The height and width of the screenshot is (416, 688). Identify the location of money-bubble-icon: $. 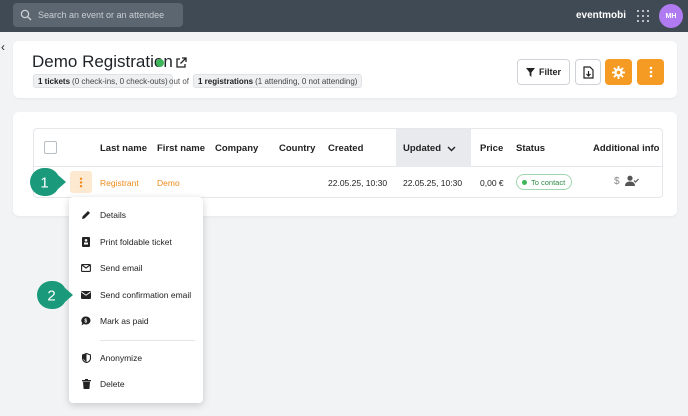
(86, 321).